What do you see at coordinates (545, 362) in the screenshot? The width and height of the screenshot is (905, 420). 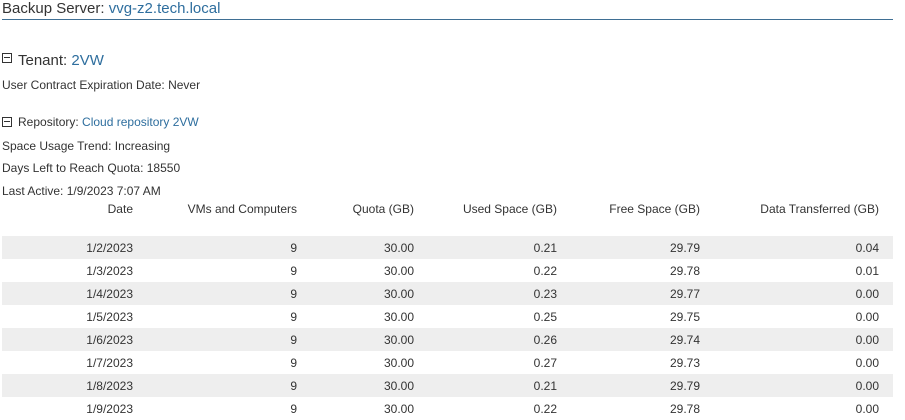 I see `cell-used-space: 0.27` at bounding box center [545, 362].